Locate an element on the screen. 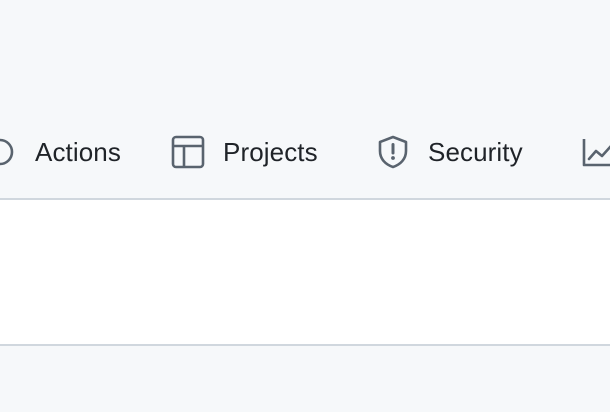  actions-icon is located at coordinates (9, 152).